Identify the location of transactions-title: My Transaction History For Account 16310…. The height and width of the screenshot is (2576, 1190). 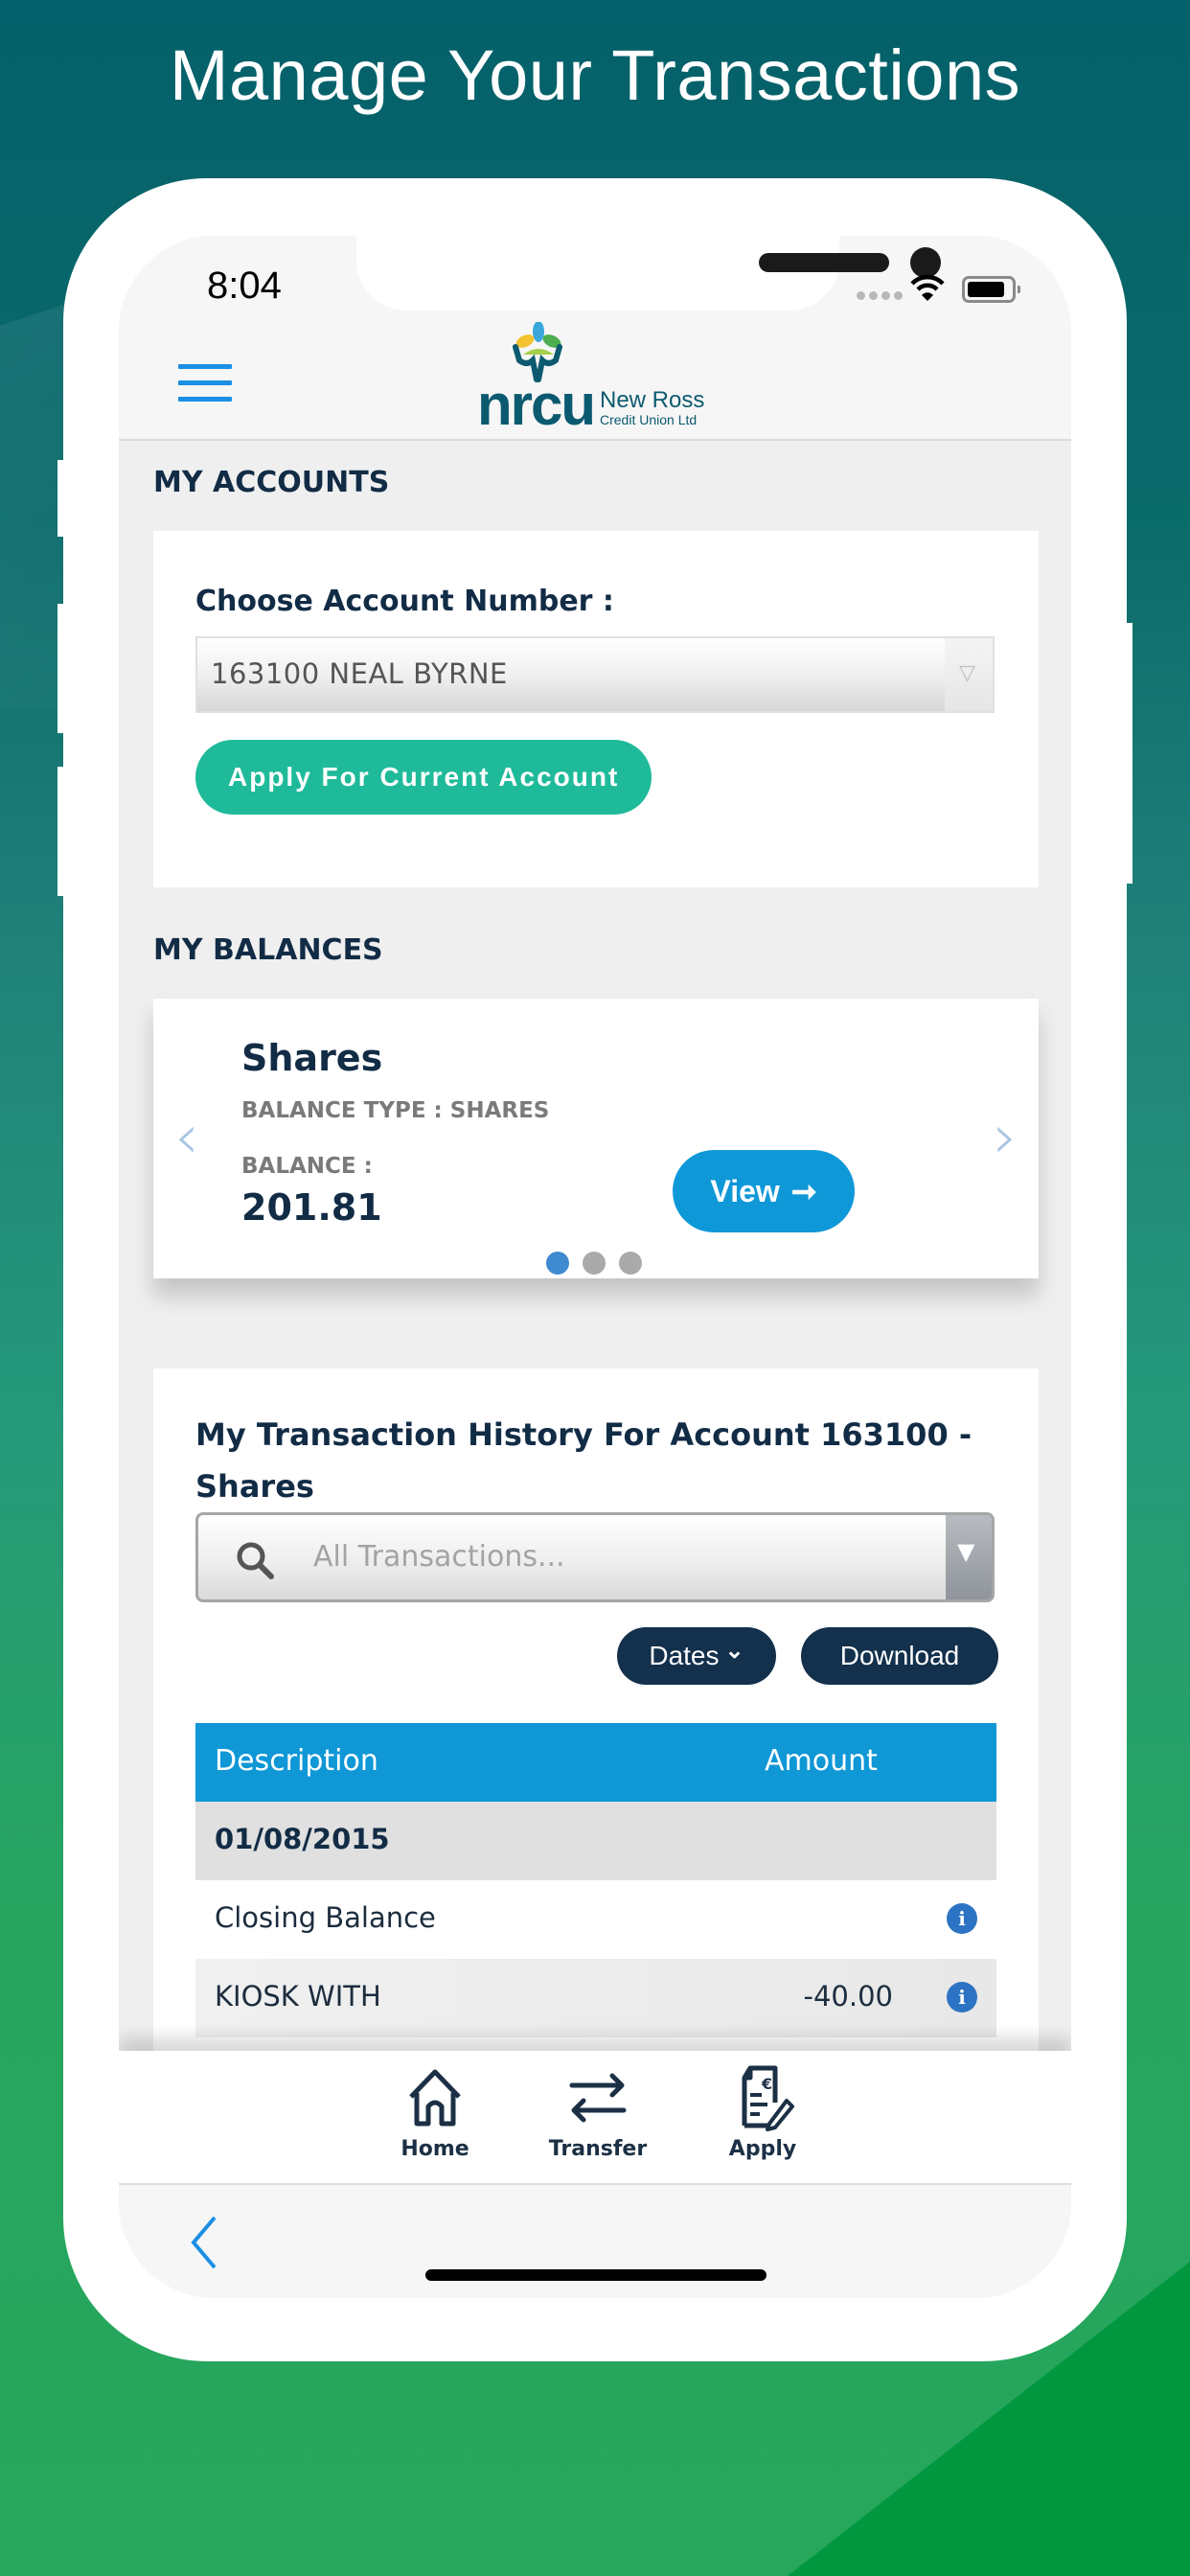
(584, 1460).